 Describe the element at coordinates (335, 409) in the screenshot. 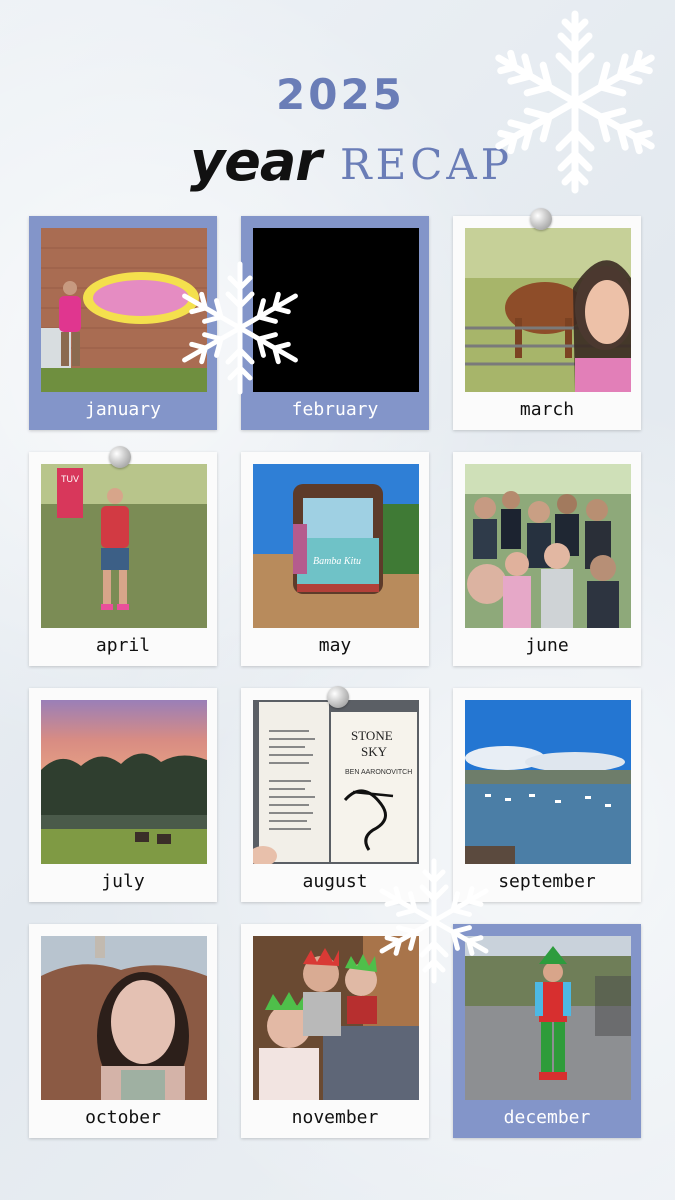

I see `caption-february: february` at that location.